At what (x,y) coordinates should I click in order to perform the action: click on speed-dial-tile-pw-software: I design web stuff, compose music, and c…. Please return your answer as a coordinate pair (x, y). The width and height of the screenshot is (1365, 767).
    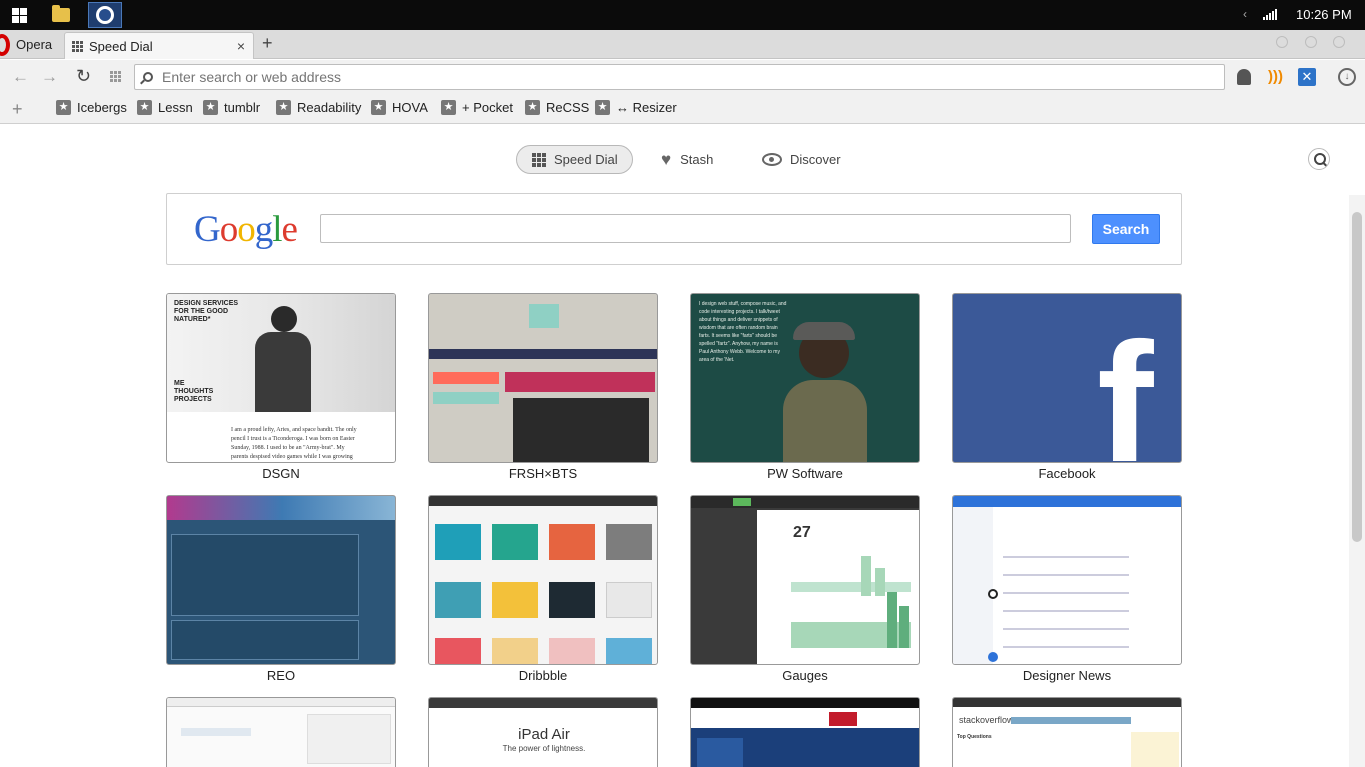
    Looking at the image, I should click on (805, 378).